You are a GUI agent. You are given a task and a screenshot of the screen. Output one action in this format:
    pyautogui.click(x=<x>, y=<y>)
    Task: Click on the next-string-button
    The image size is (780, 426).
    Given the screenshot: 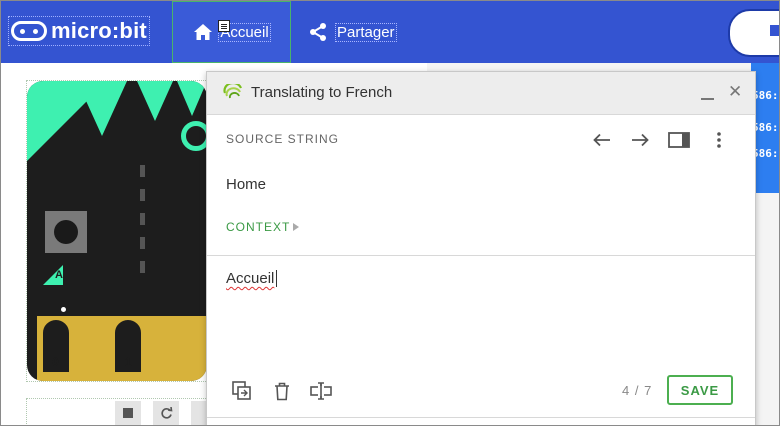 What is the action you would take?
    pyautogui.click(x=640, y=140)
    